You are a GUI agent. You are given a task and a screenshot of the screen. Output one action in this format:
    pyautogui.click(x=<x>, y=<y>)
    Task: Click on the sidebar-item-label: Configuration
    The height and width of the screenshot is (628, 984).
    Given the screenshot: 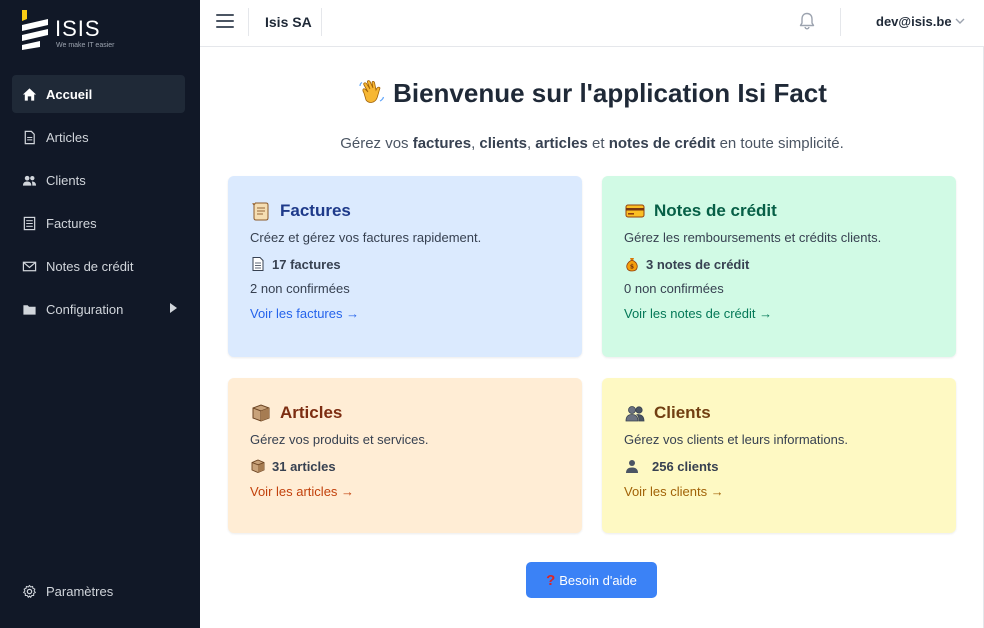 What is the action you would take?
    pyautogui.click(x=85, y=309)
    